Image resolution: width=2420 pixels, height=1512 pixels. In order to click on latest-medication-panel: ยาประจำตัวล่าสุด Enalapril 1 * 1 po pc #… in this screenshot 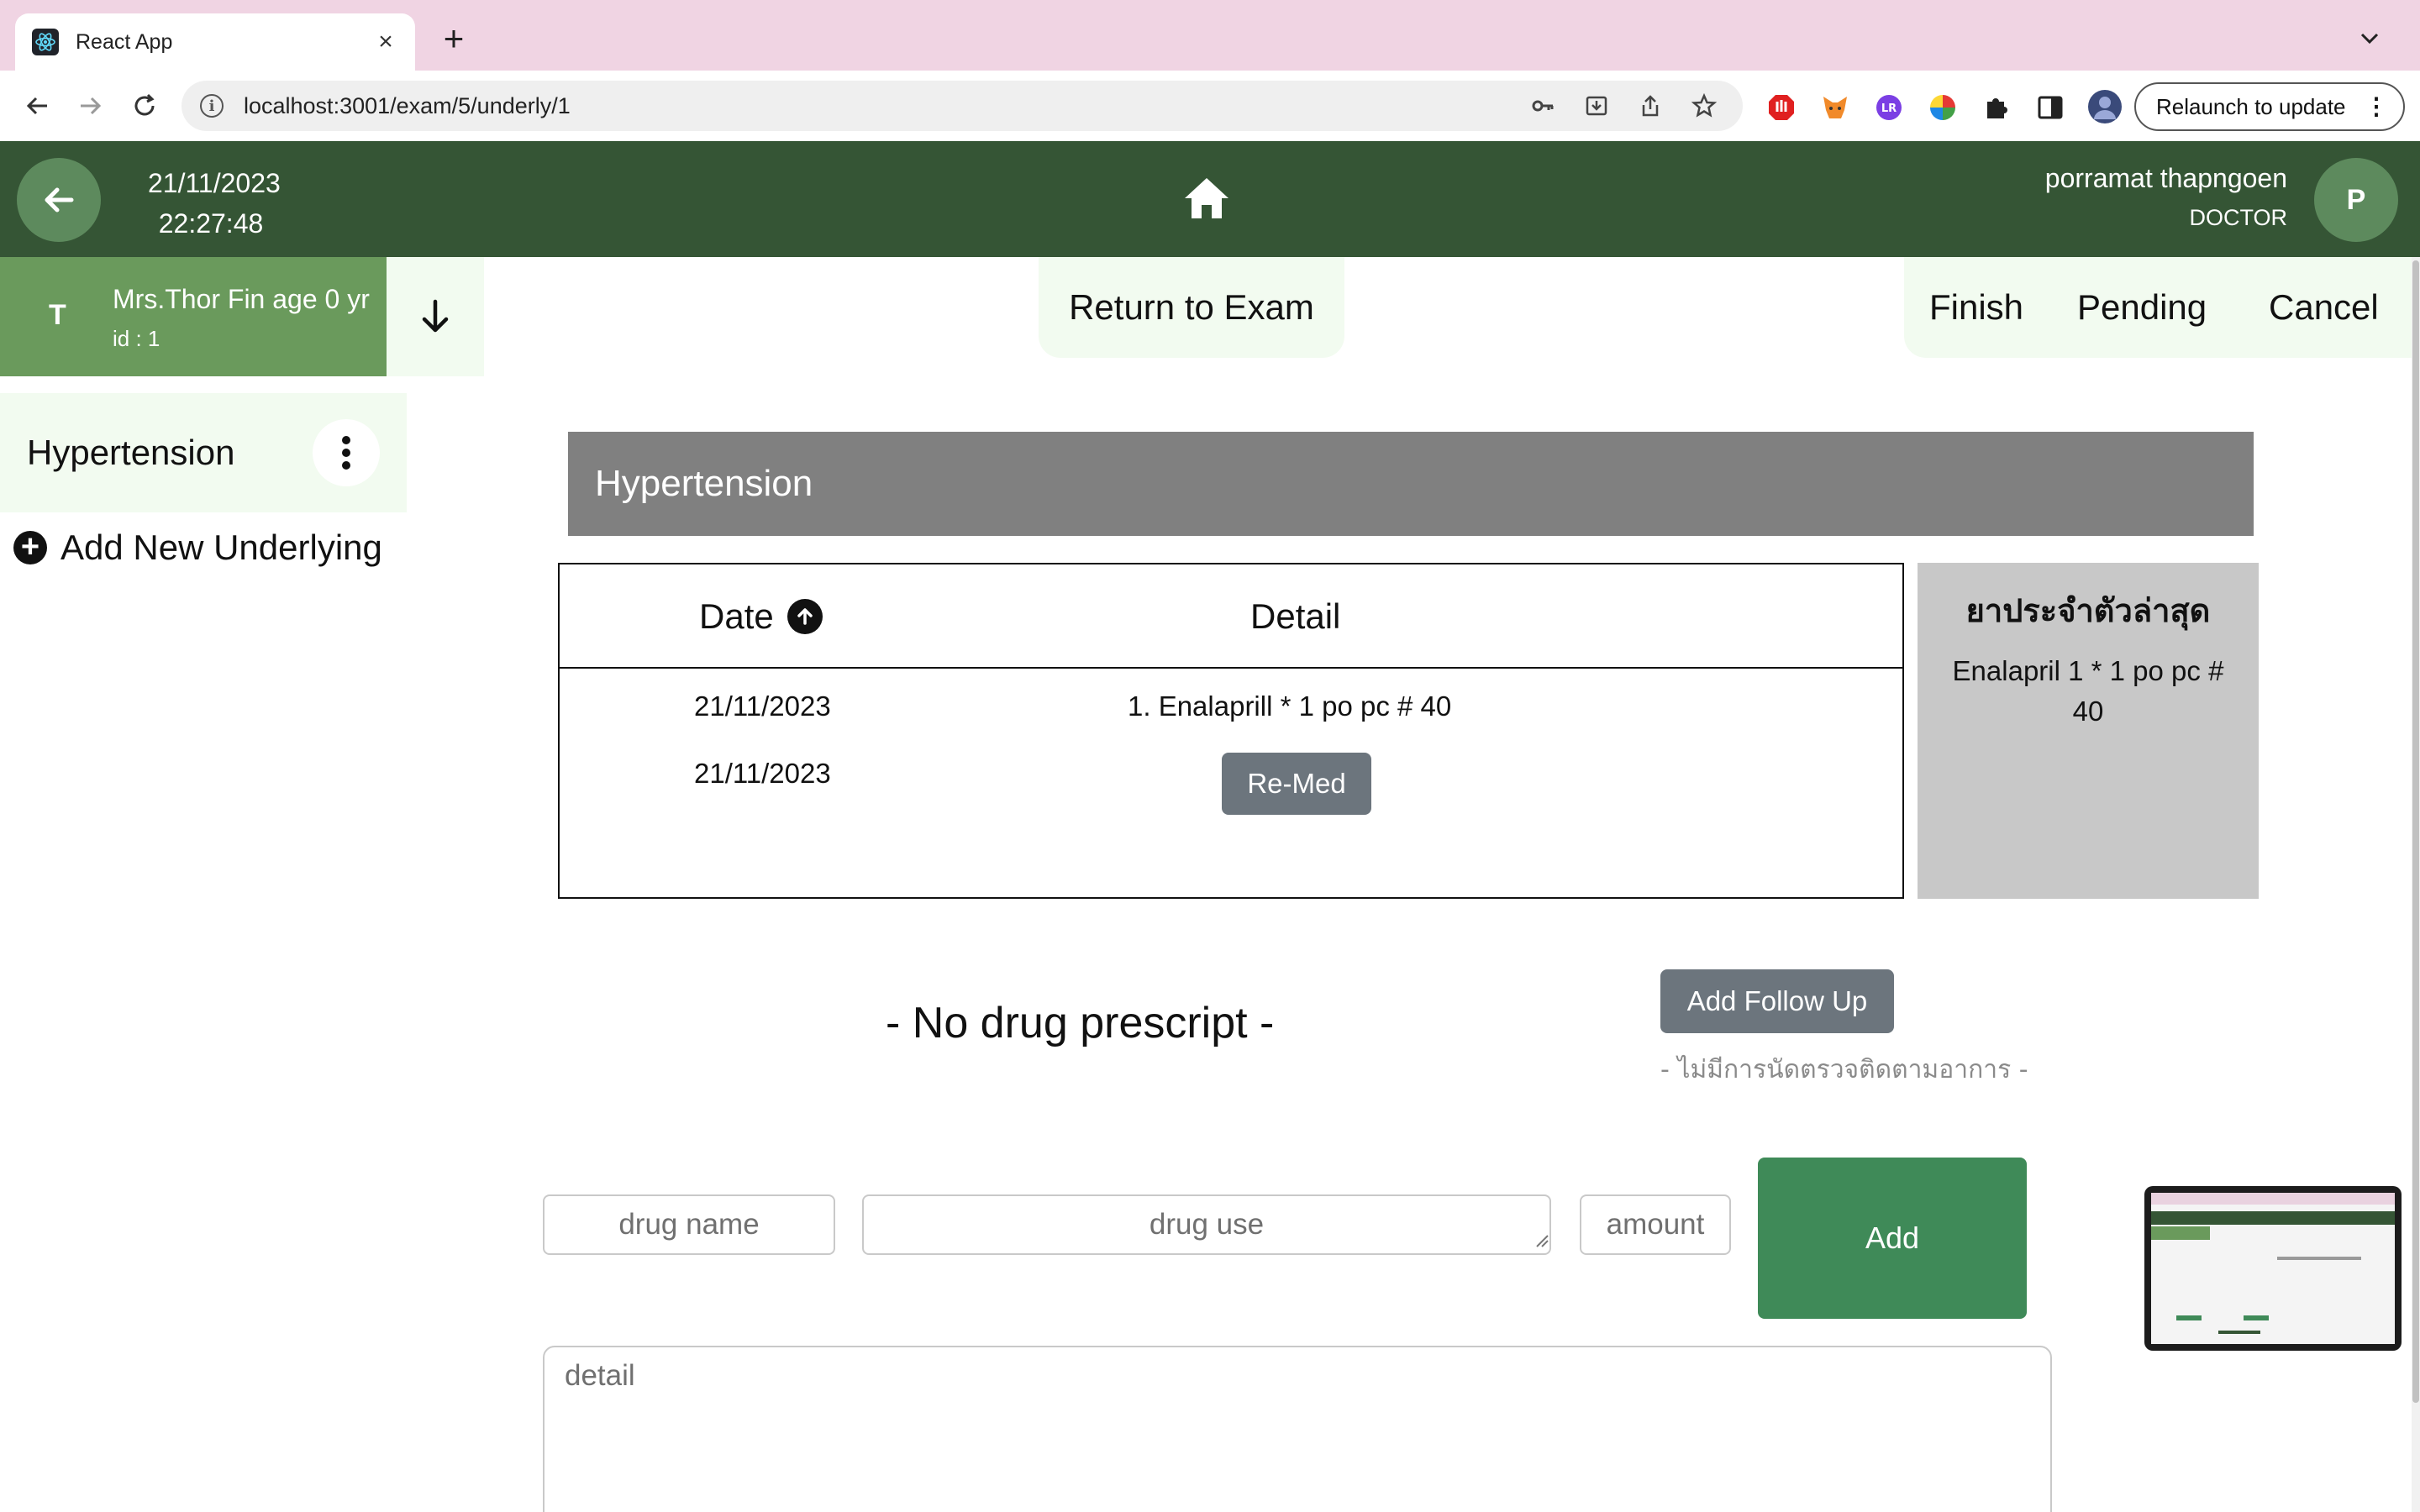, I will do `click(2088, 731)`.